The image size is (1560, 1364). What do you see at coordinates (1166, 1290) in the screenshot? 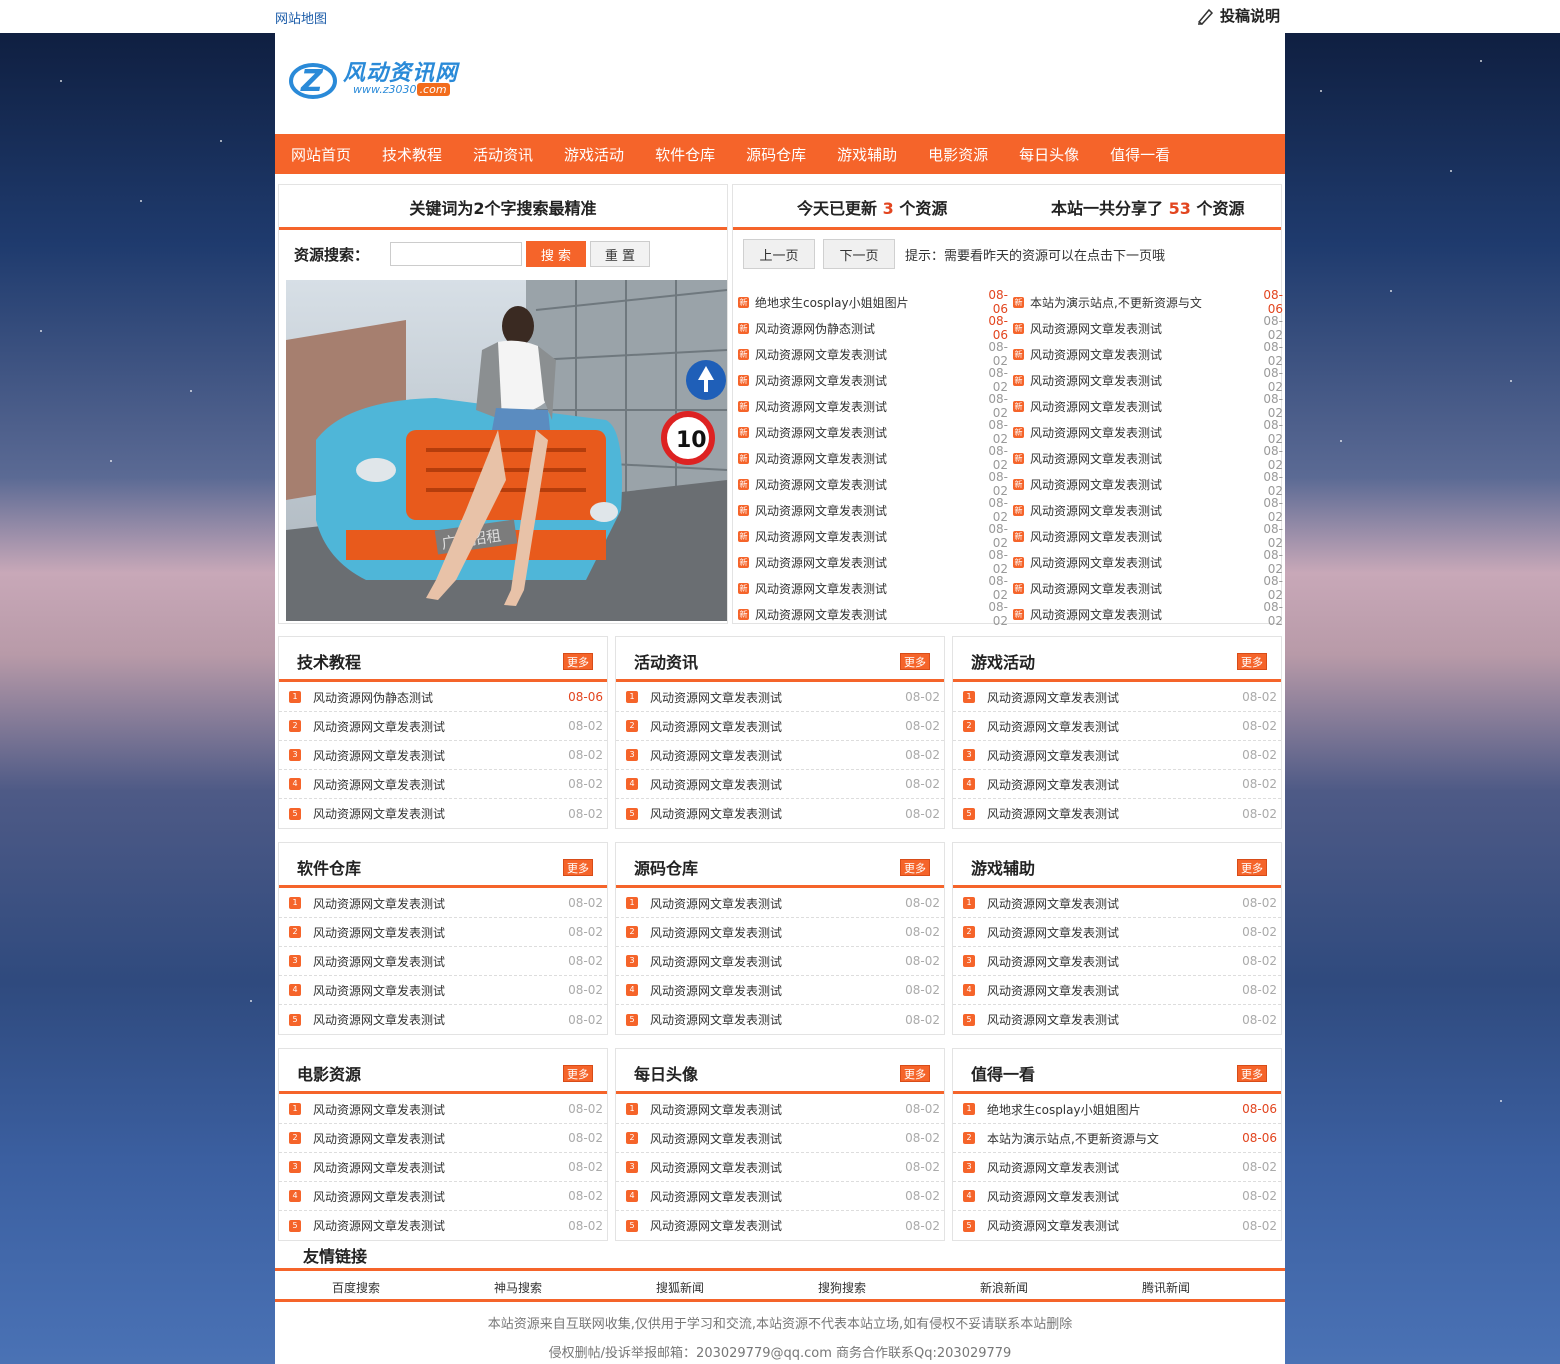
I see `friend-link: 腾讯新闻` at bounding box center [1166, 1290].